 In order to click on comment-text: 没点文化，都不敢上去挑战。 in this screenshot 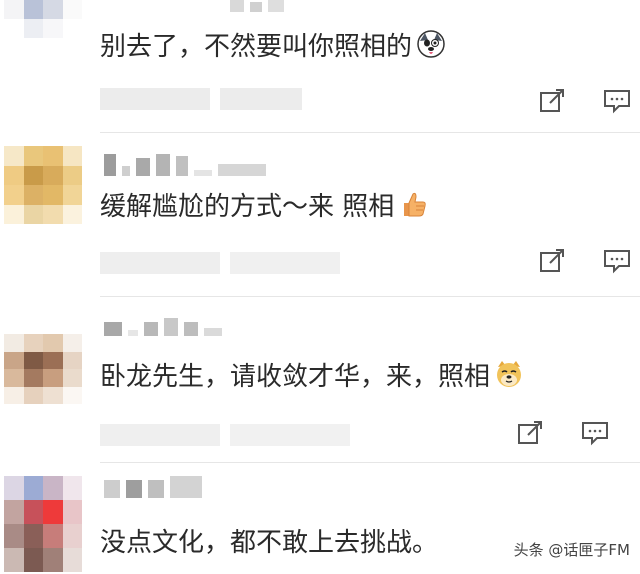, I will do `click(269, 540)`.